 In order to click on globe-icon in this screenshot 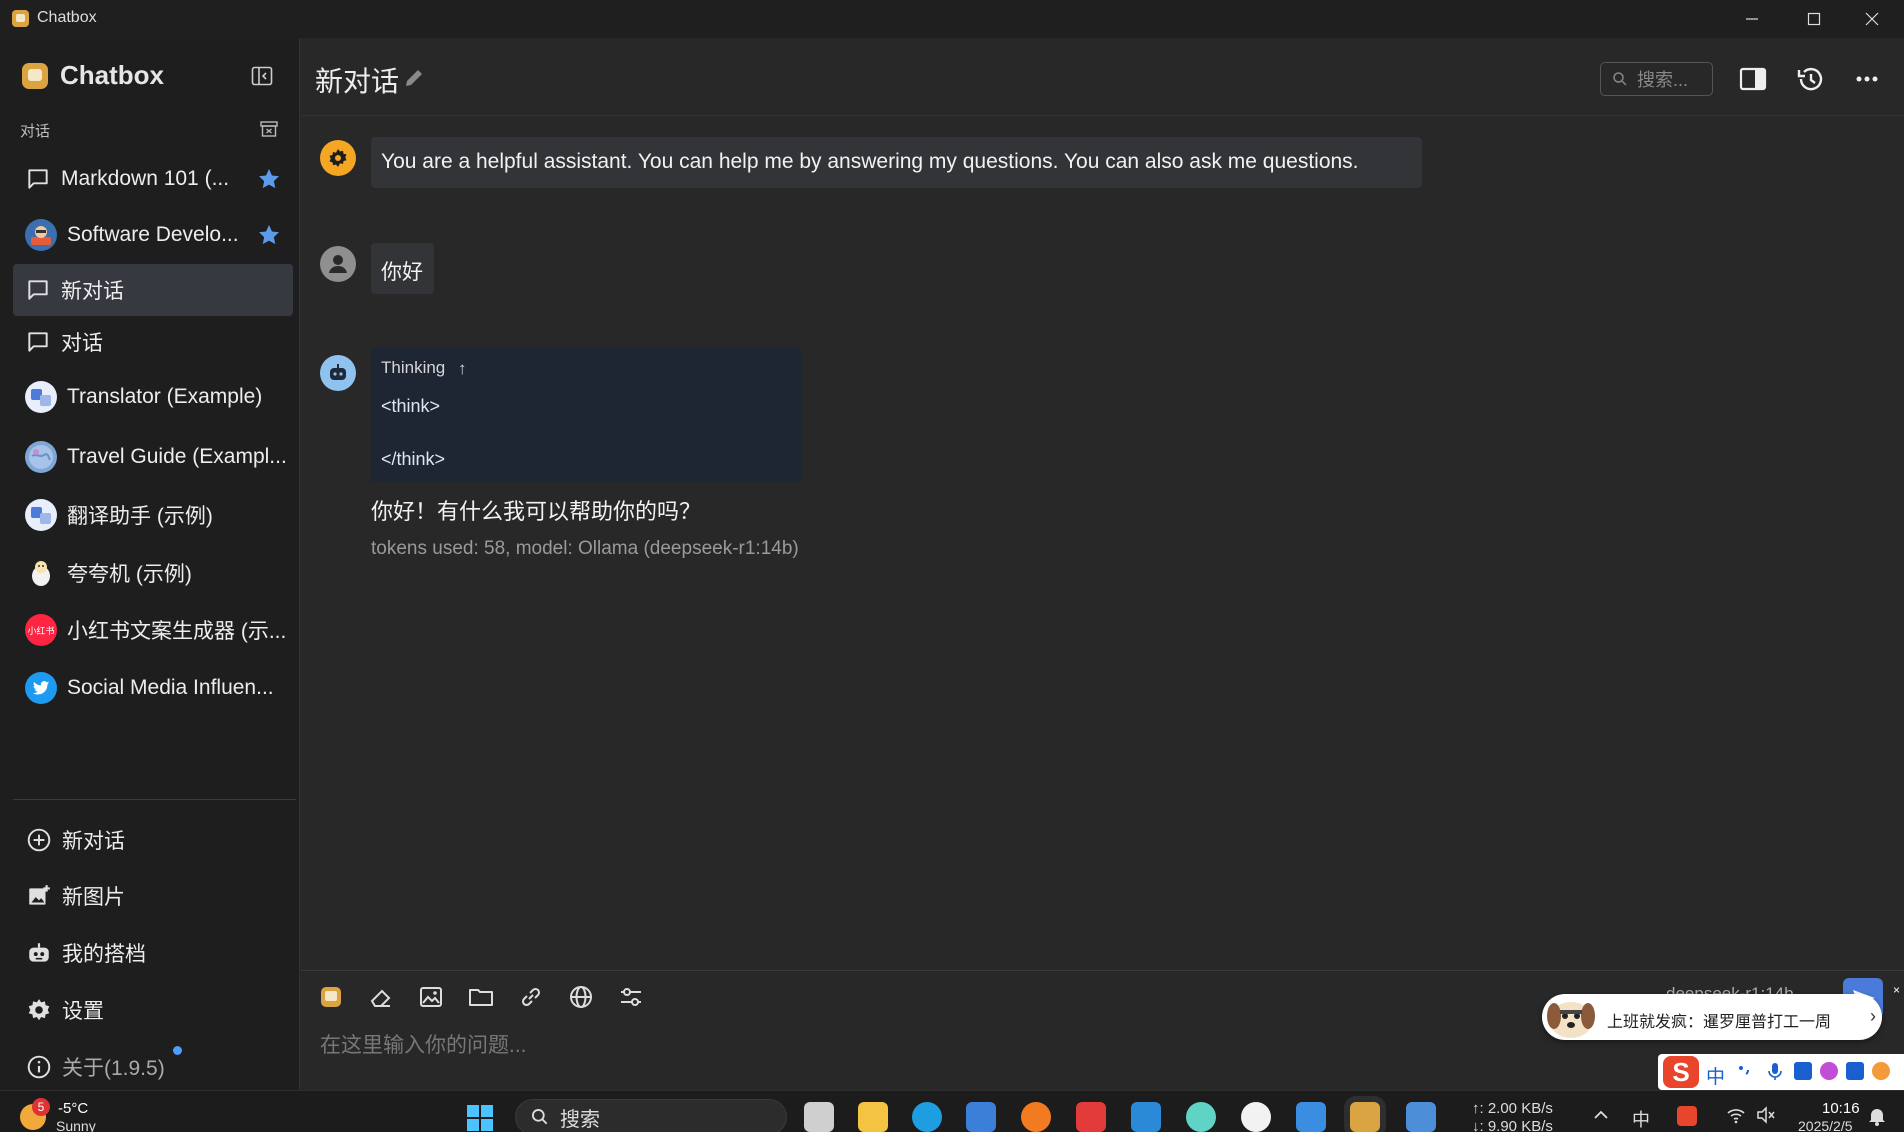, I will do `click(581, 997)`.